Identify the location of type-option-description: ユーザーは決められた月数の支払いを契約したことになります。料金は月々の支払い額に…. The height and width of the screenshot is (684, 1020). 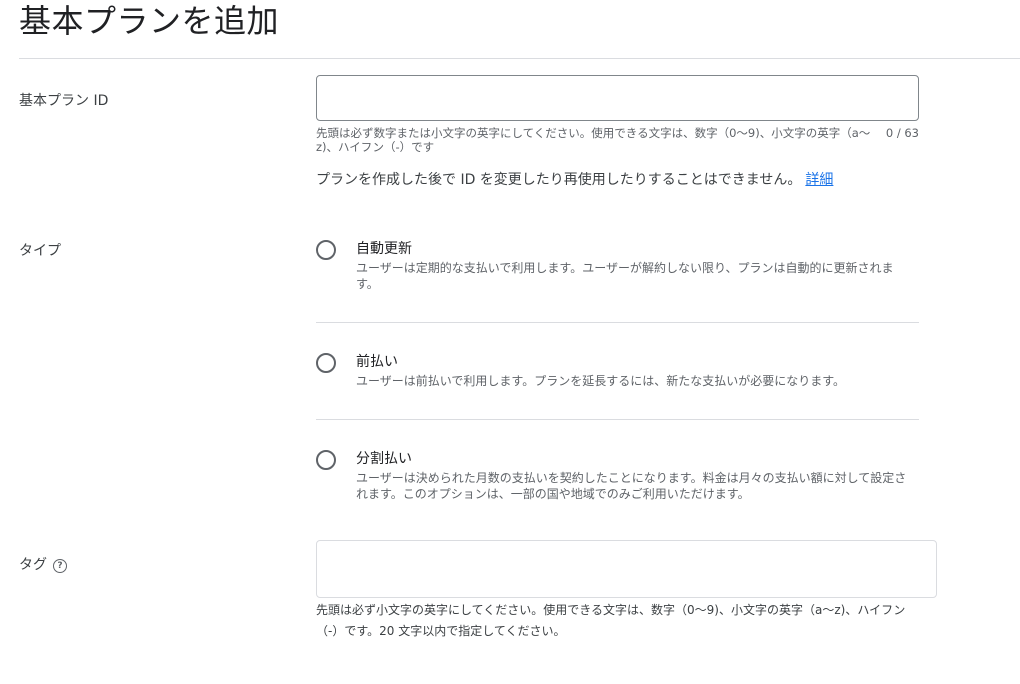
(631, 486).